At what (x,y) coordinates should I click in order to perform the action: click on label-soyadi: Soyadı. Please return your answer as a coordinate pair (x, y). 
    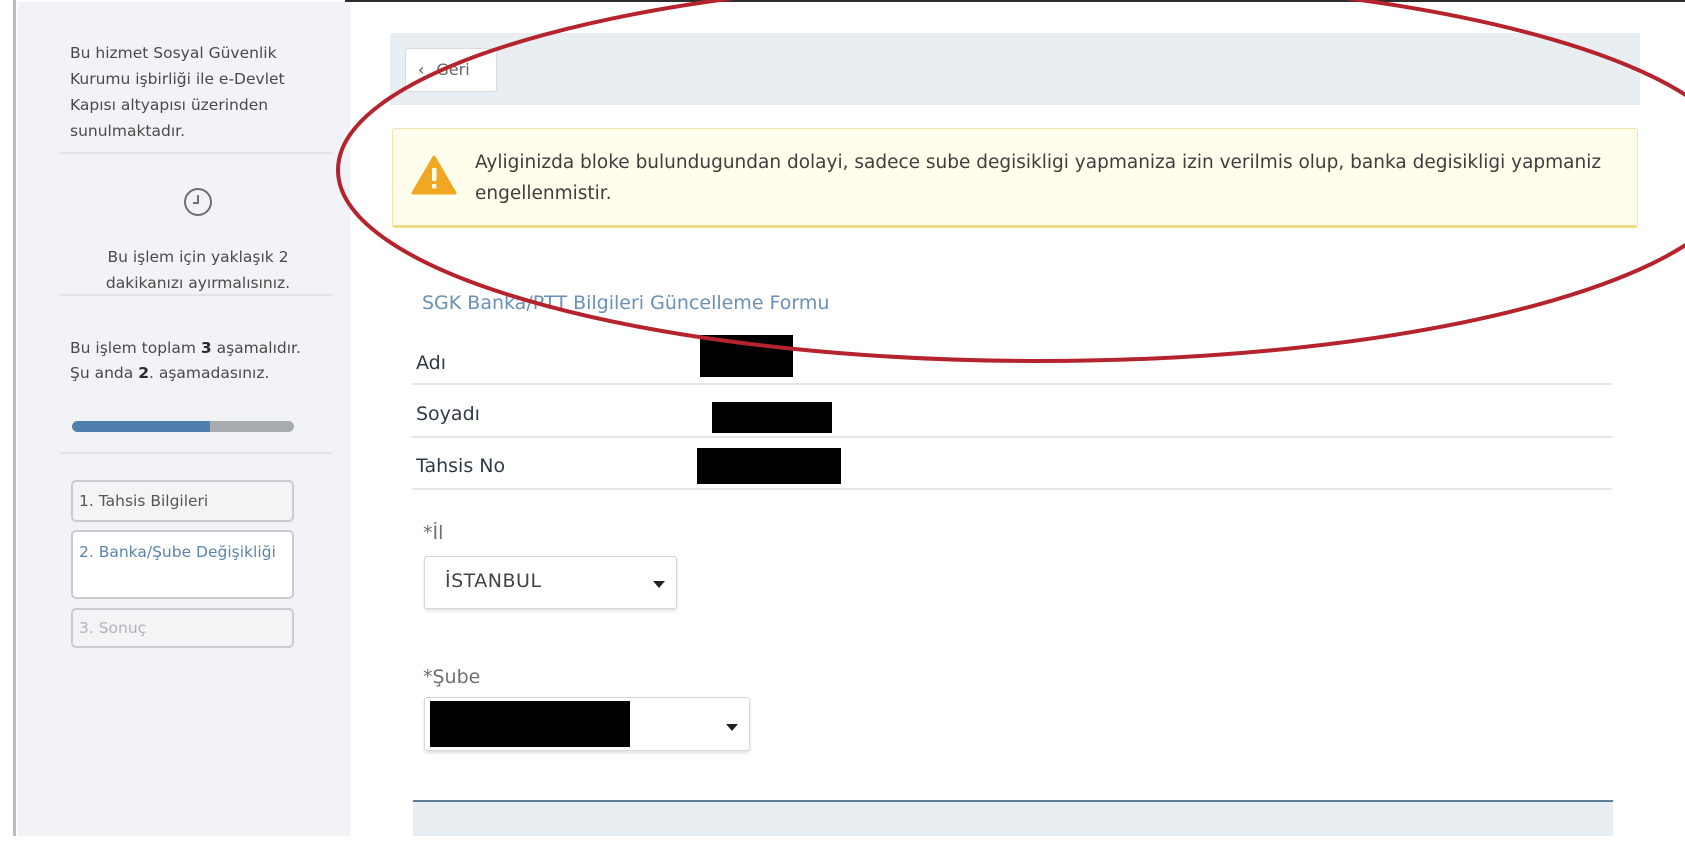
    Looking at the image, I should click on (448, 414).